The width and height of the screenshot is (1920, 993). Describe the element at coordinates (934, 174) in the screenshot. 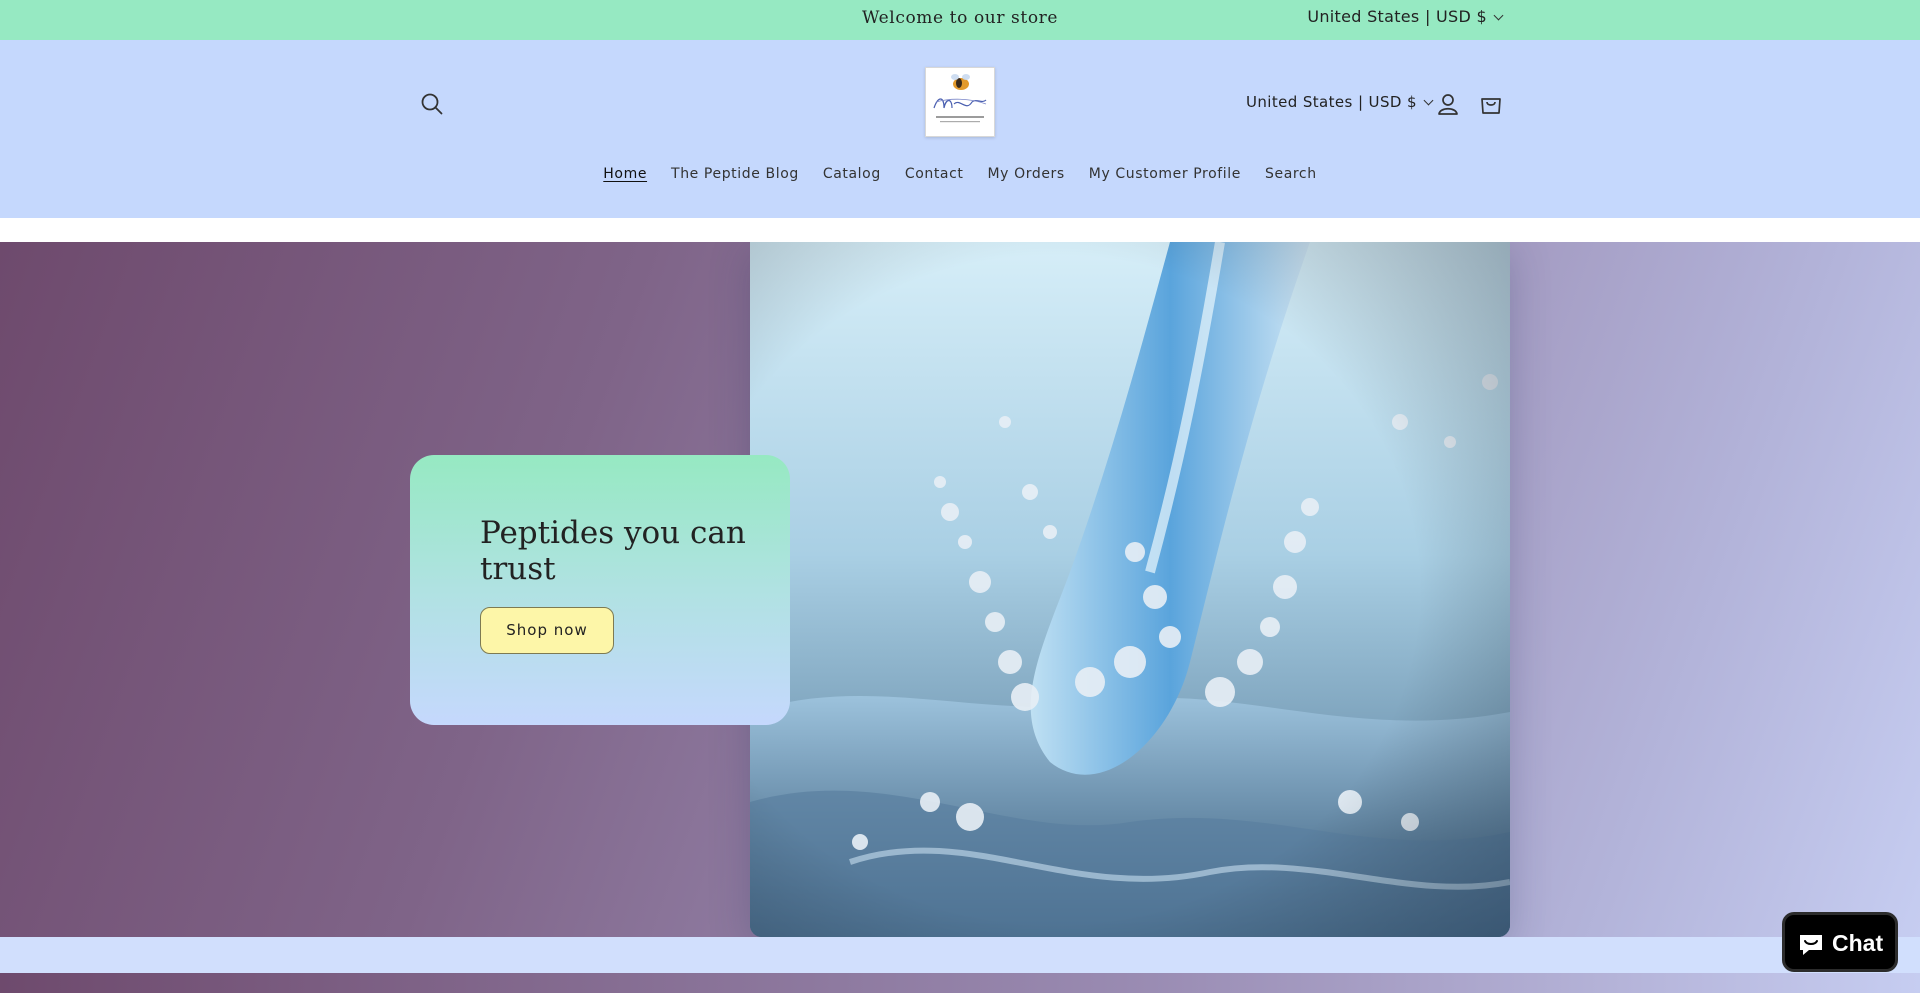

I see `nav-item-contact: Contact` at that location.